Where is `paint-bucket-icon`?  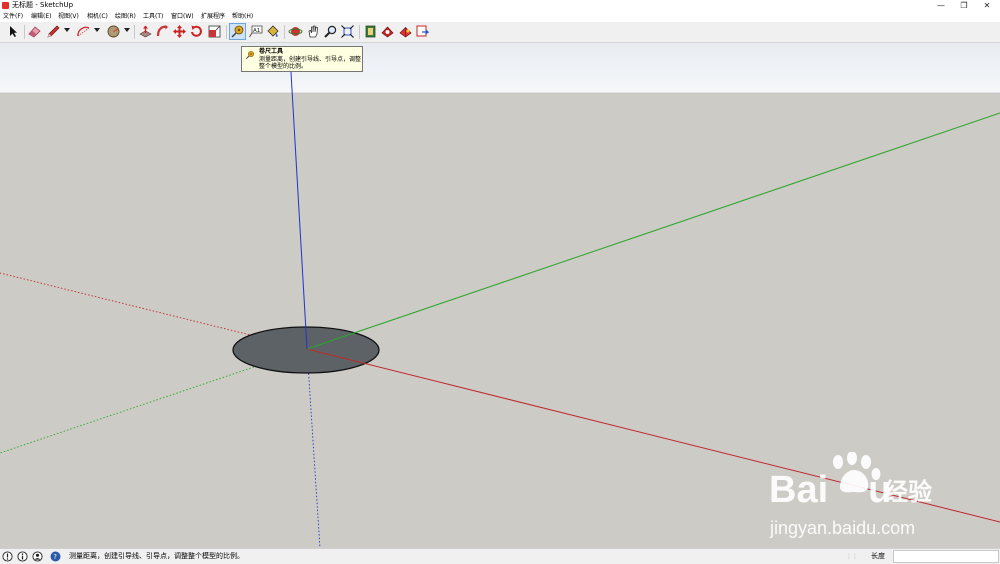 paint-bucket-icon is located at coordinates (273, 31).